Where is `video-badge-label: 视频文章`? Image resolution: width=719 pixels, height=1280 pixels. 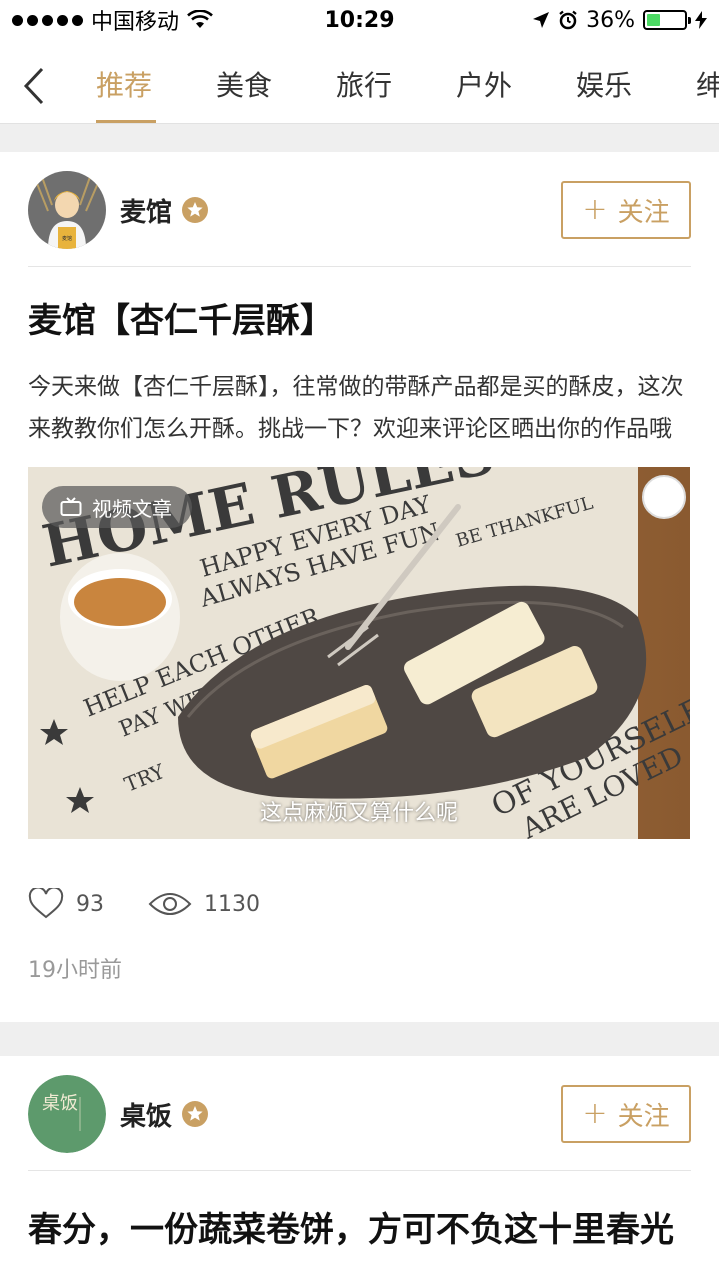
video-badge-label: 视频文章 is located at coordinates (132, 508).